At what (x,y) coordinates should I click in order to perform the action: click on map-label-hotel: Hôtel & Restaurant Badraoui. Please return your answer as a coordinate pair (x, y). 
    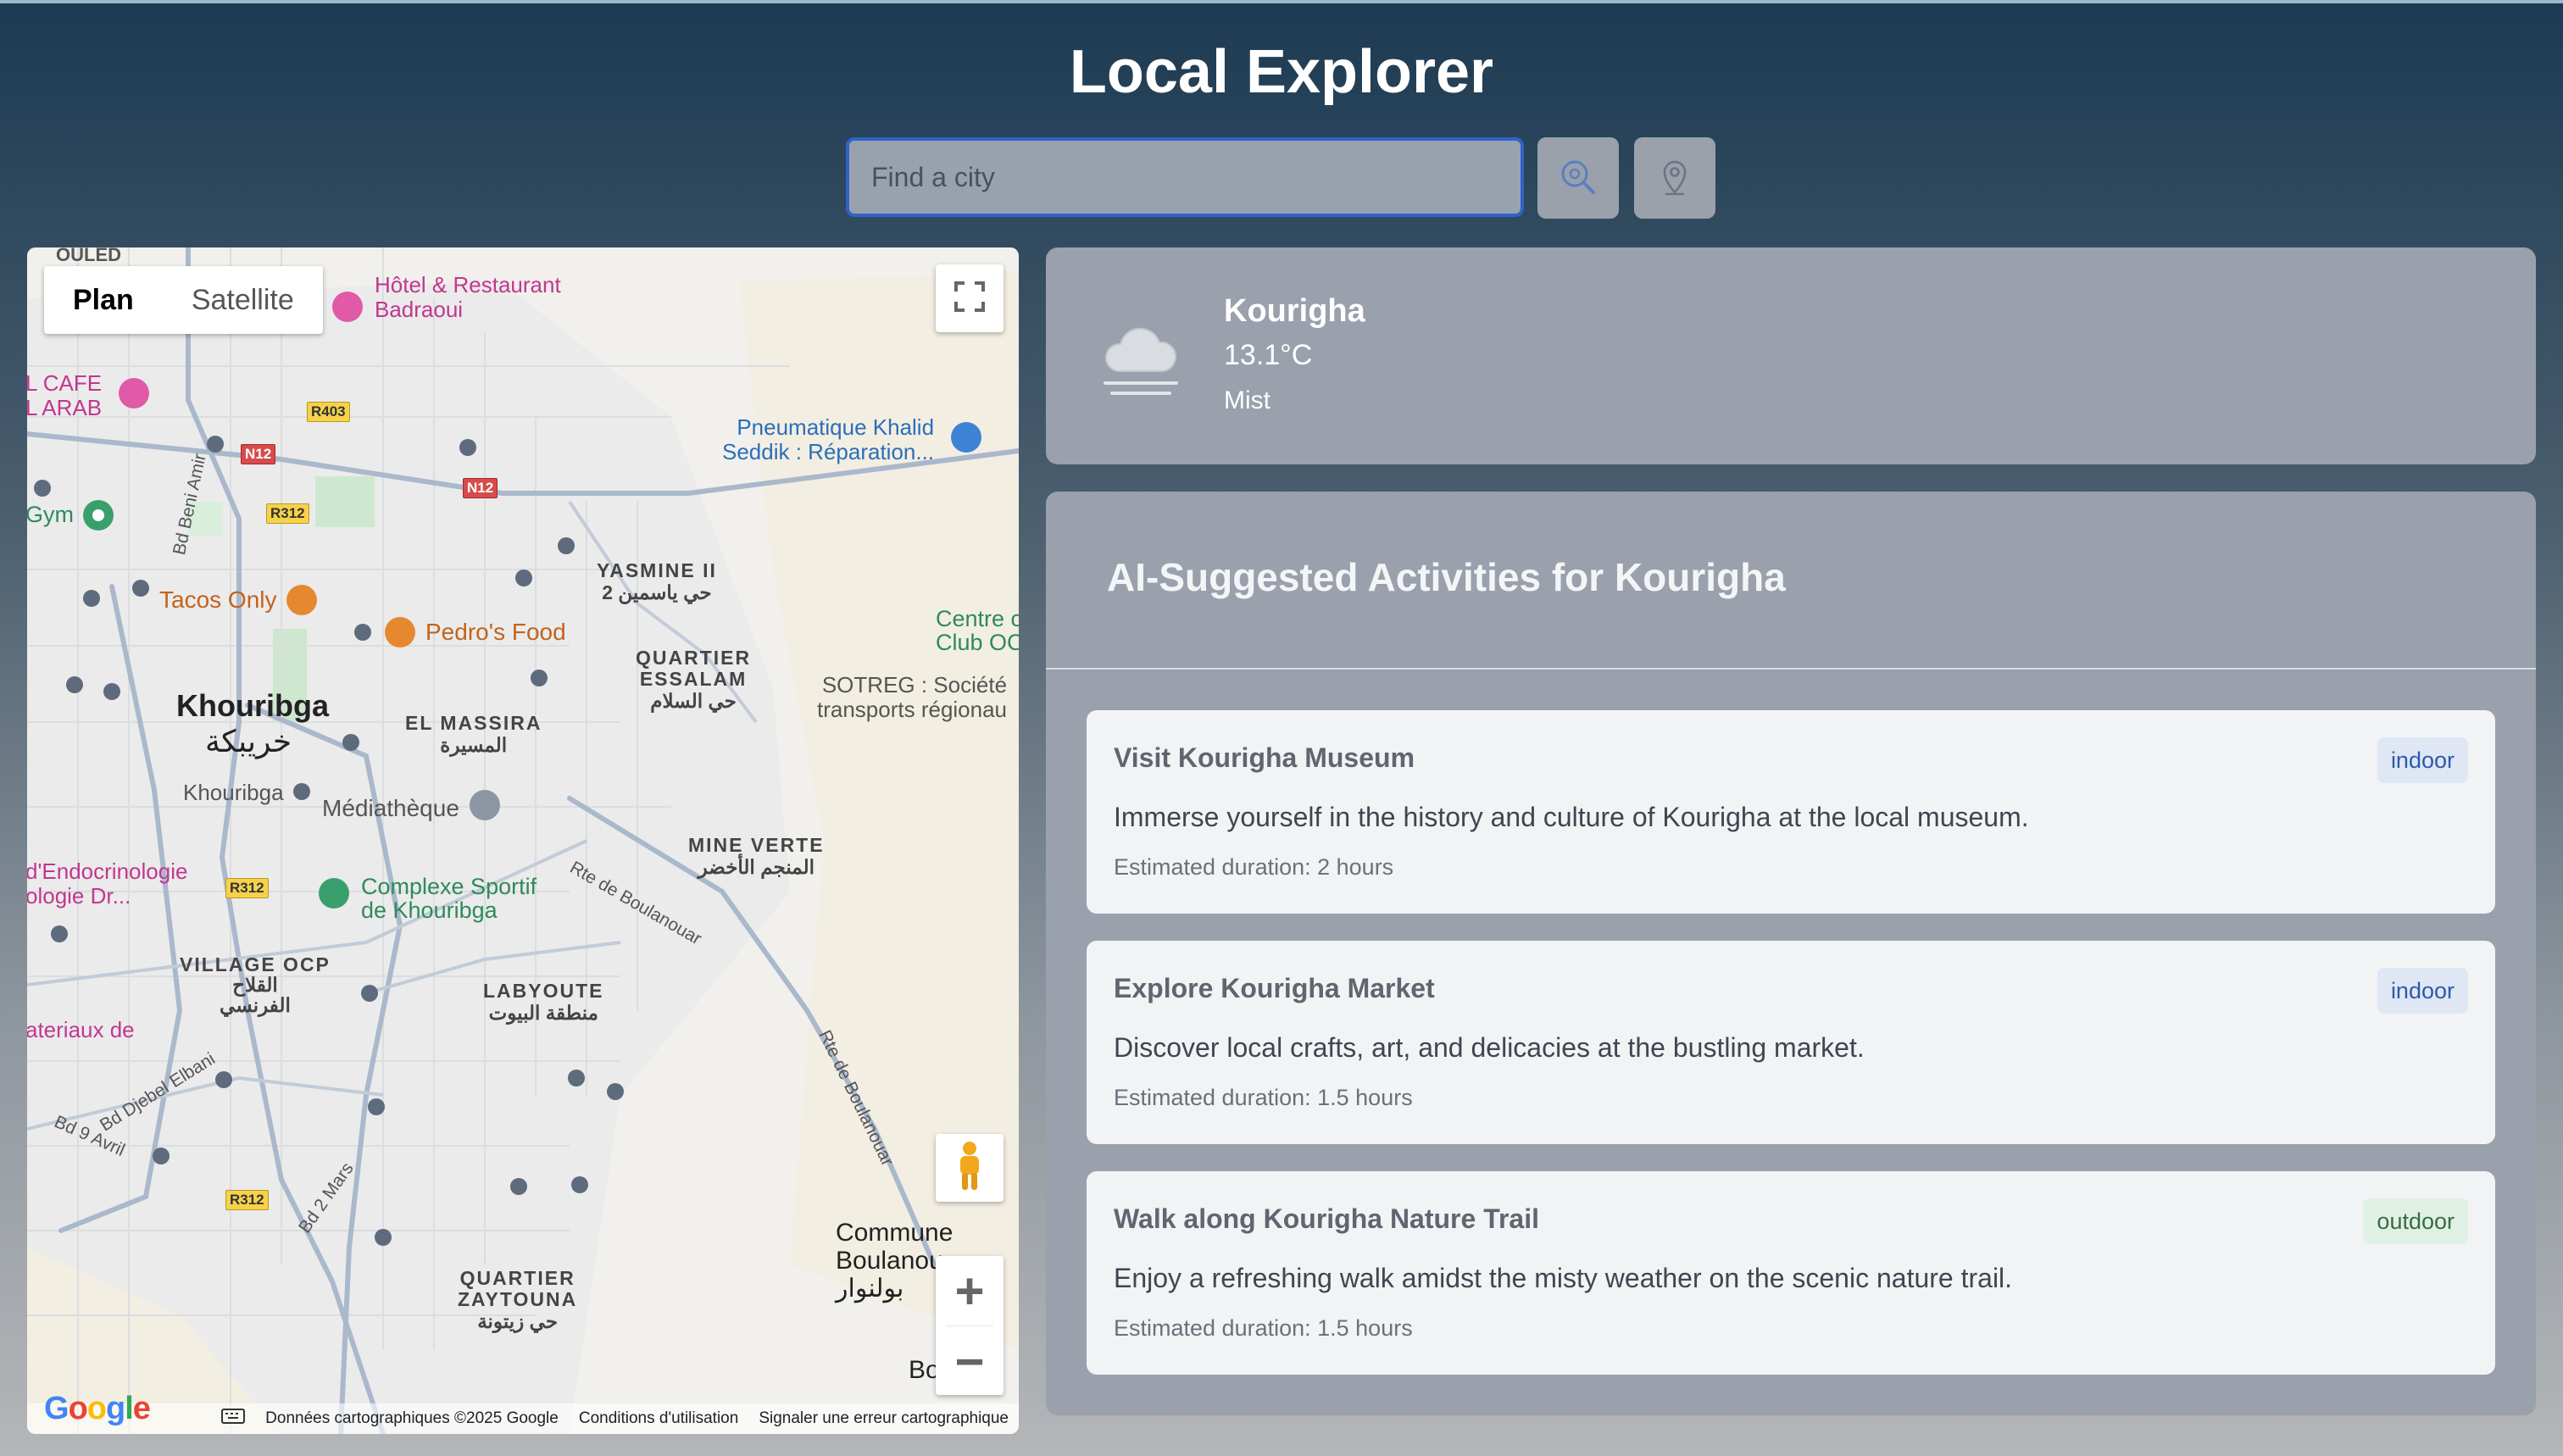
    Looking at the image, I should click on (468, 297).